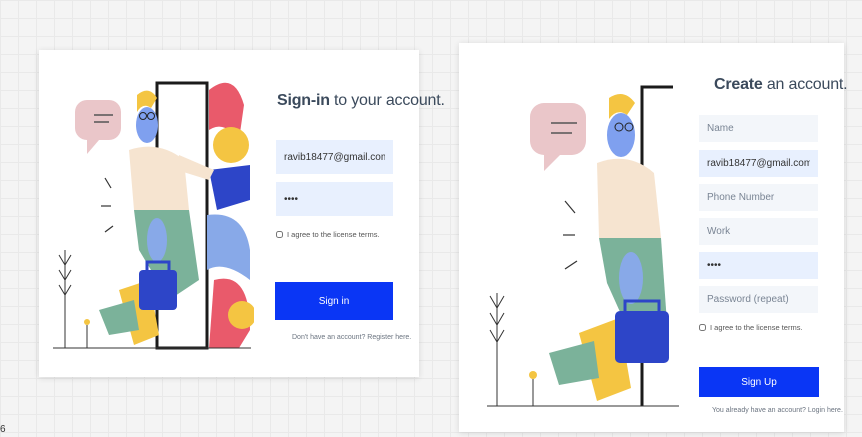  I want to click on signup-terms-checkbox, so click(702, 327).